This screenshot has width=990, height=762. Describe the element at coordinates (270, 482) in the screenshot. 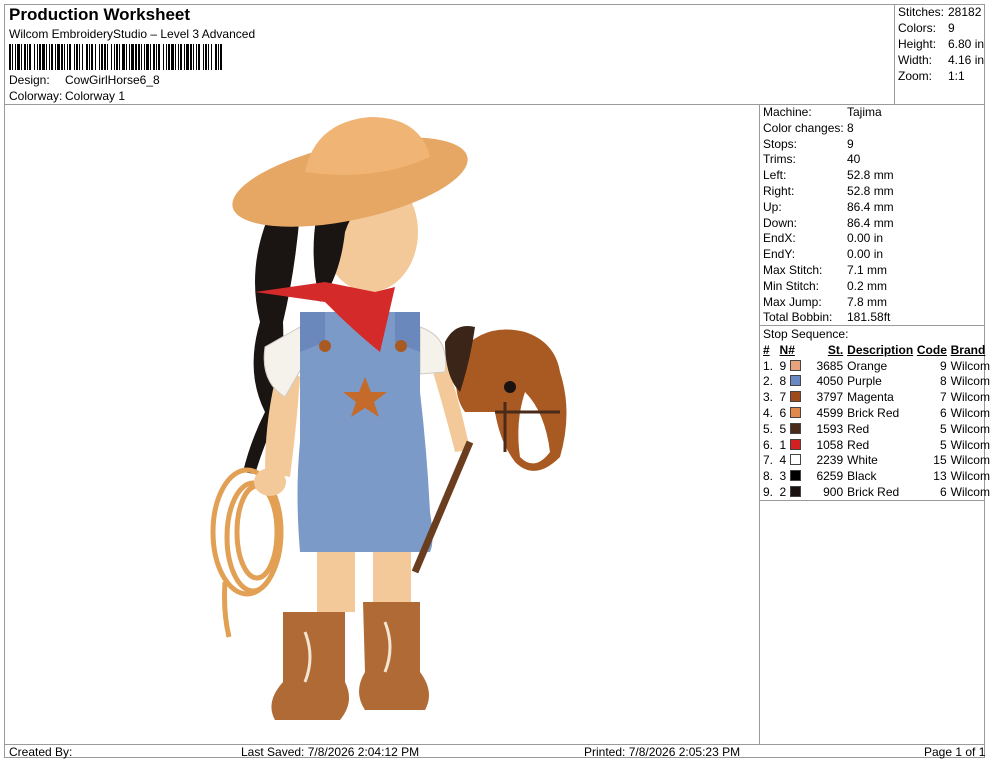

I see `left-hand` at that location.